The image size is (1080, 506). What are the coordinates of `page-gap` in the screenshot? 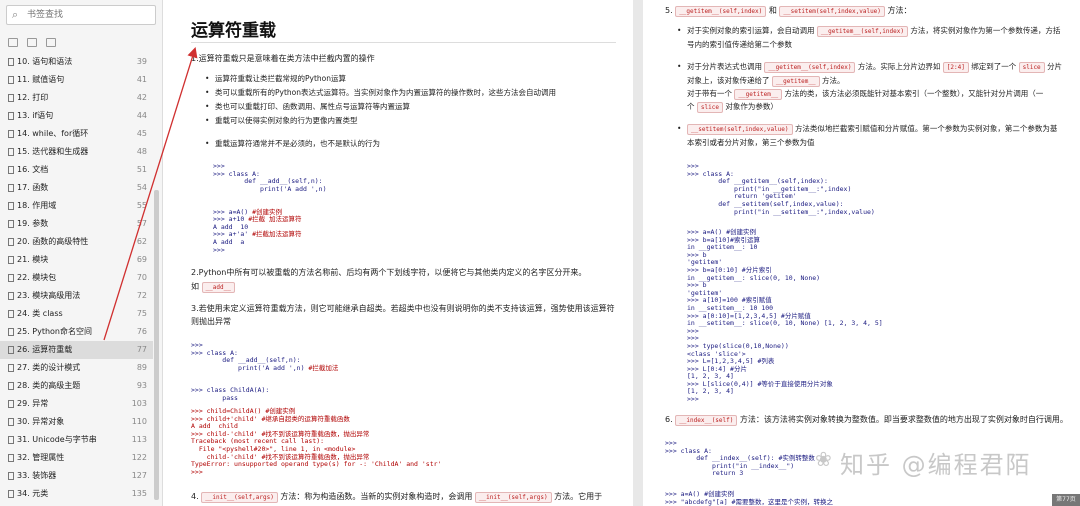 It's located at (638, 253).